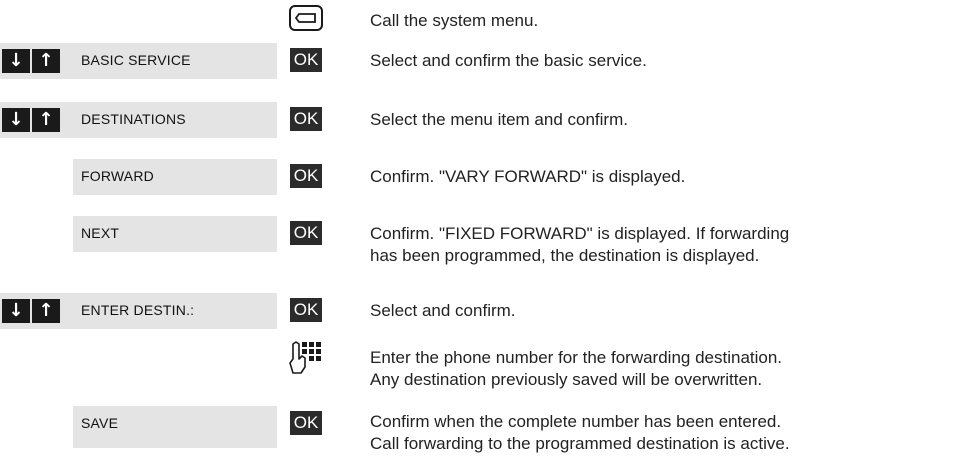 The height and width of the screenshot is (463, 957). Describe the element at coordinates (136, 60) in the screenshot. I see `display-text: BASIC SERVICE` at that location.